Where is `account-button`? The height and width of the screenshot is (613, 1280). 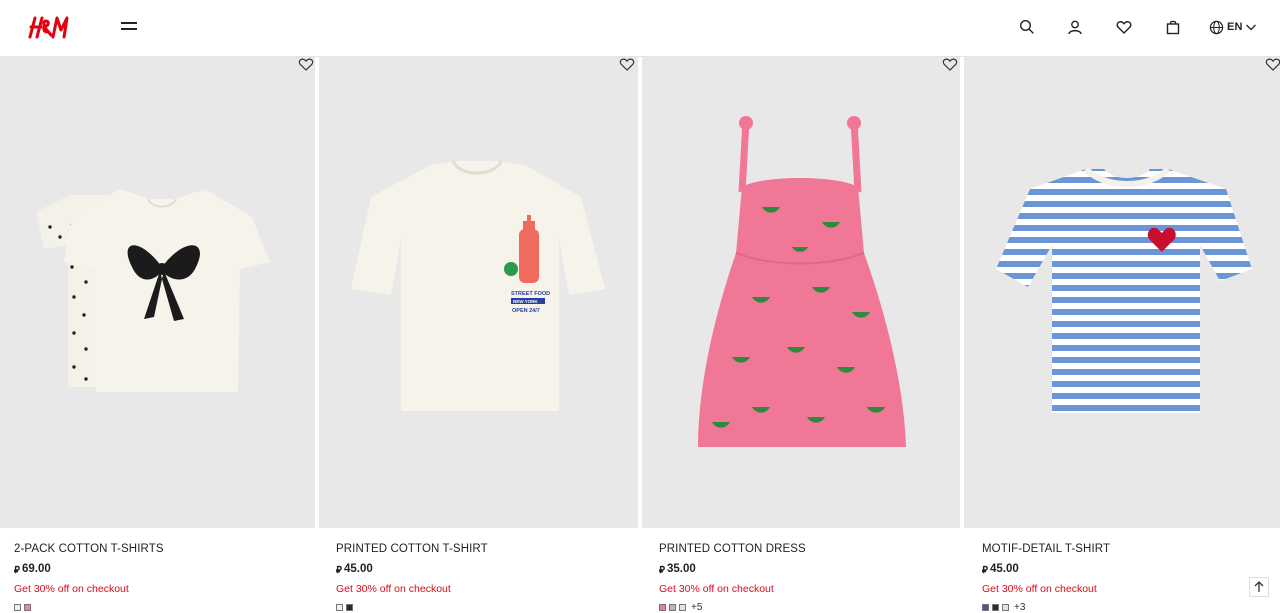 account-button is located at coordinates (1075, 27).